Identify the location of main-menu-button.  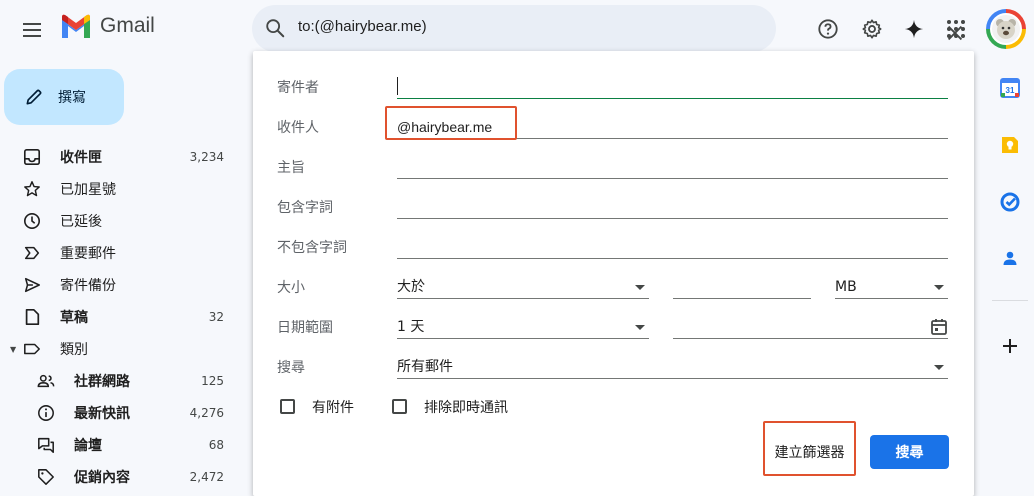
(32, 30).